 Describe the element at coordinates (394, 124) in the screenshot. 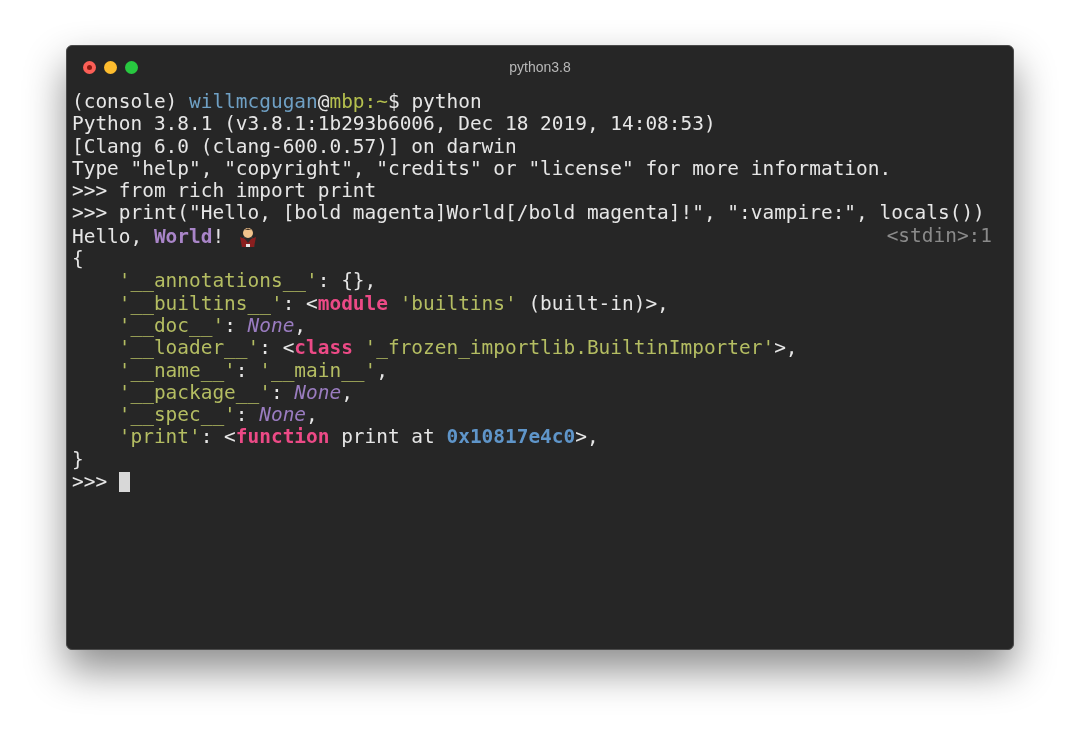

I see `terminal-line: Python 3.8.1 (v3.8.1:1b293b6006, Dec 18 2019, 14:08:53)` at that location.